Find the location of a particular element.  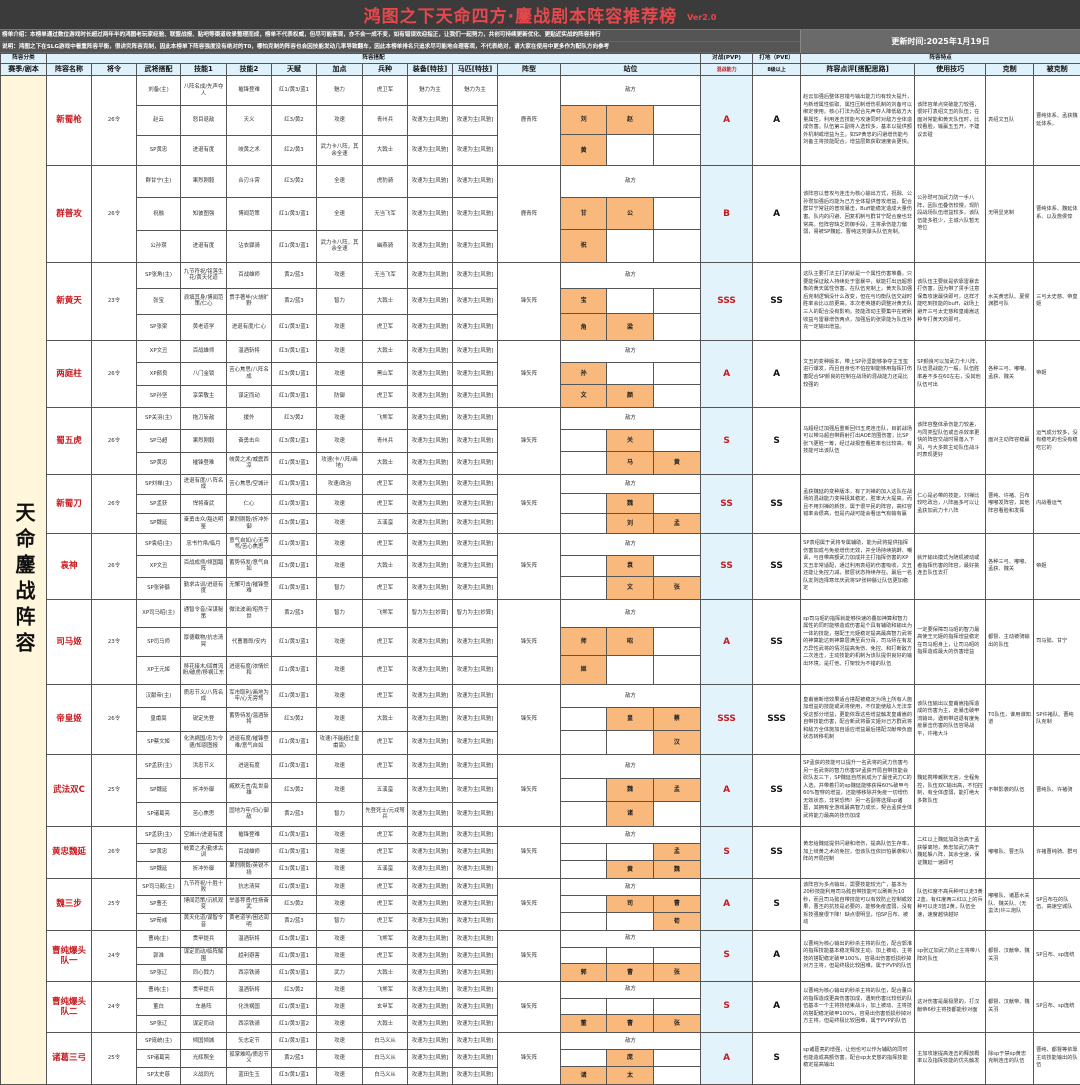

position-grid: 敌方关马黄 is located at coordinates (631, 440).